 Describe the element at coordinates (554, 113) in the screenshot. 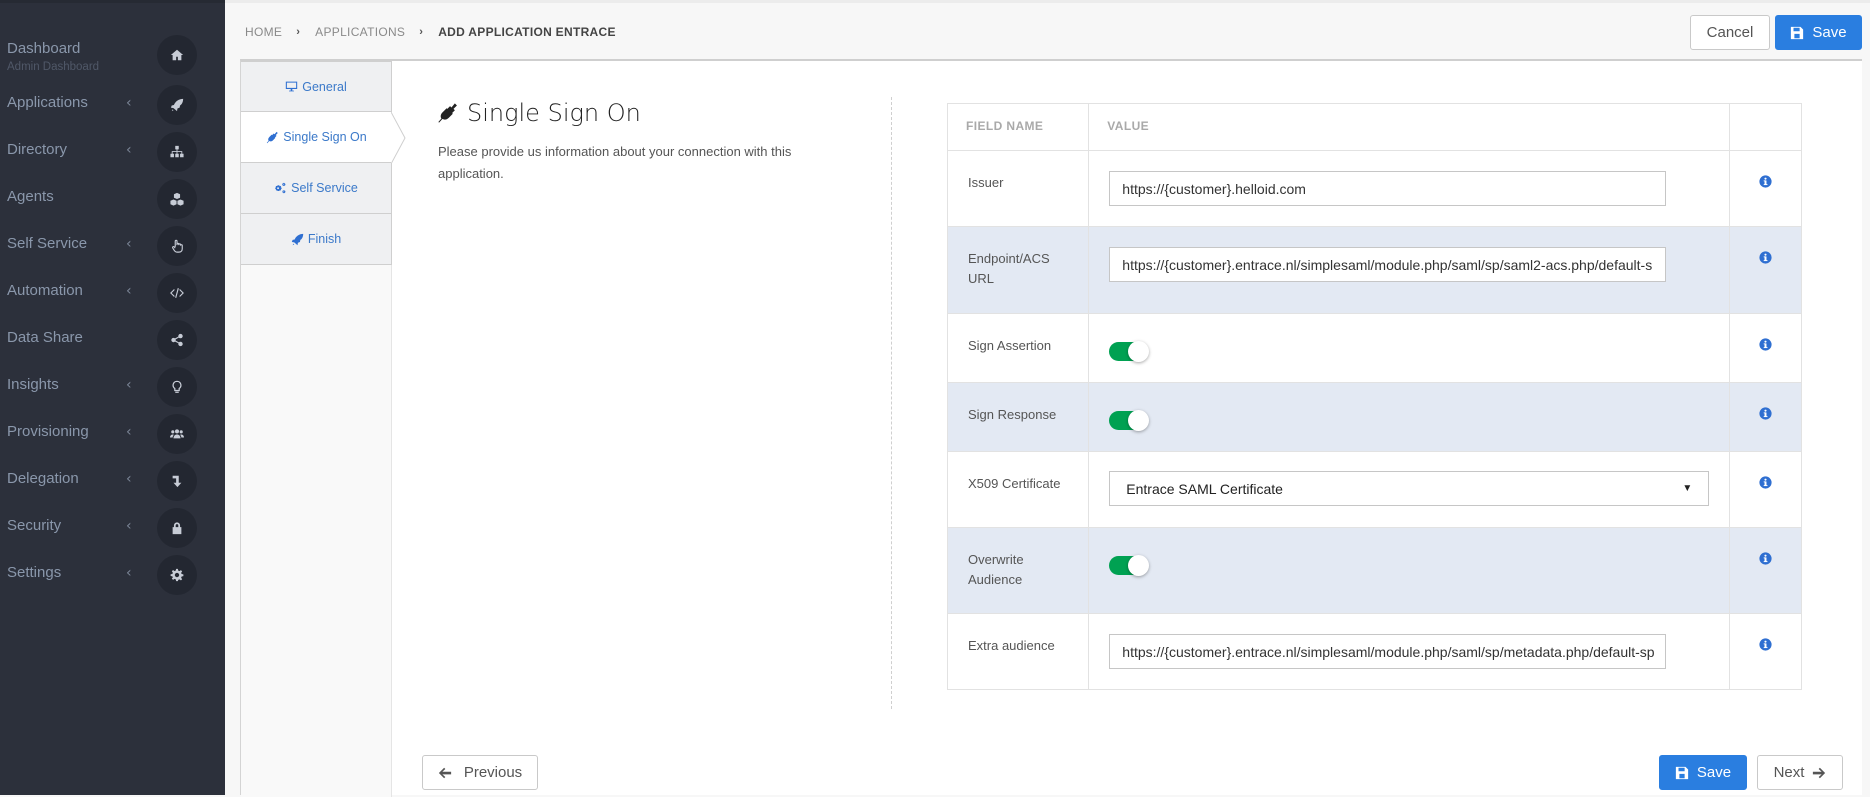

I see `section-title-text: Single Sign On` at that location.